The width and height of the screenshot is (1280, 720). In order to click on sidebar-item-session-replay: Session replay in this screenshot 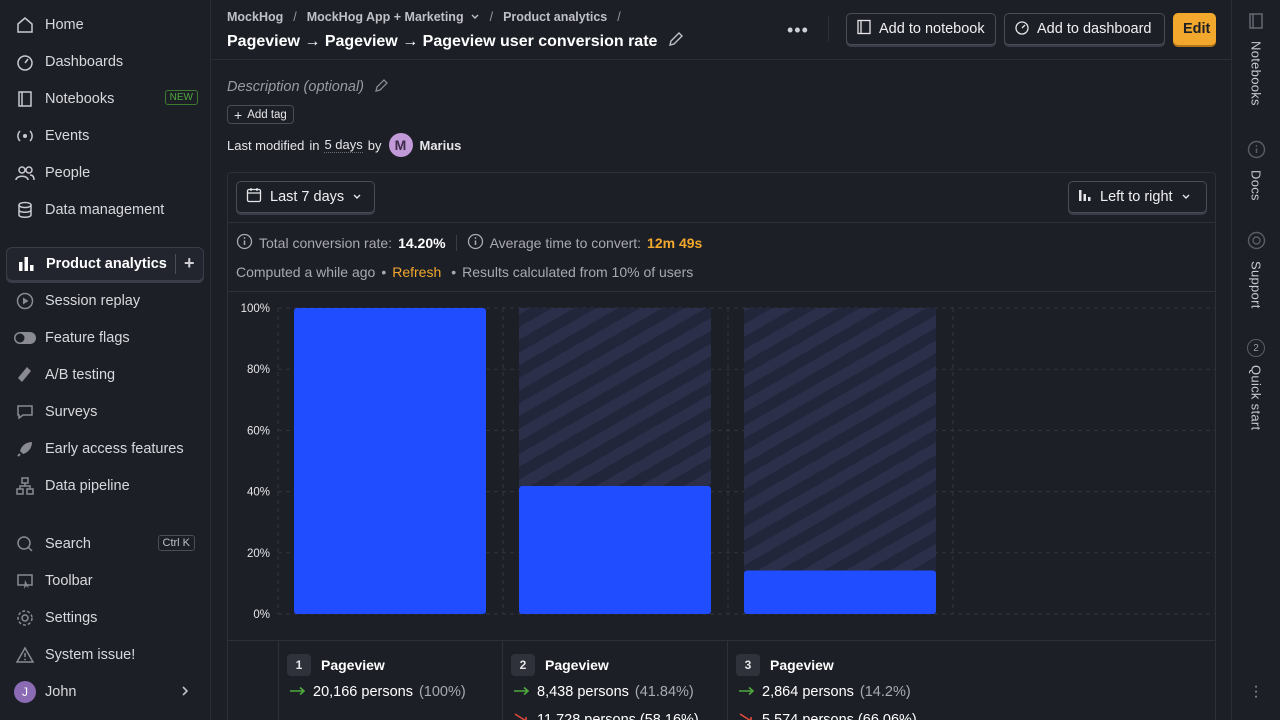, I will do `click(105, 301)`.